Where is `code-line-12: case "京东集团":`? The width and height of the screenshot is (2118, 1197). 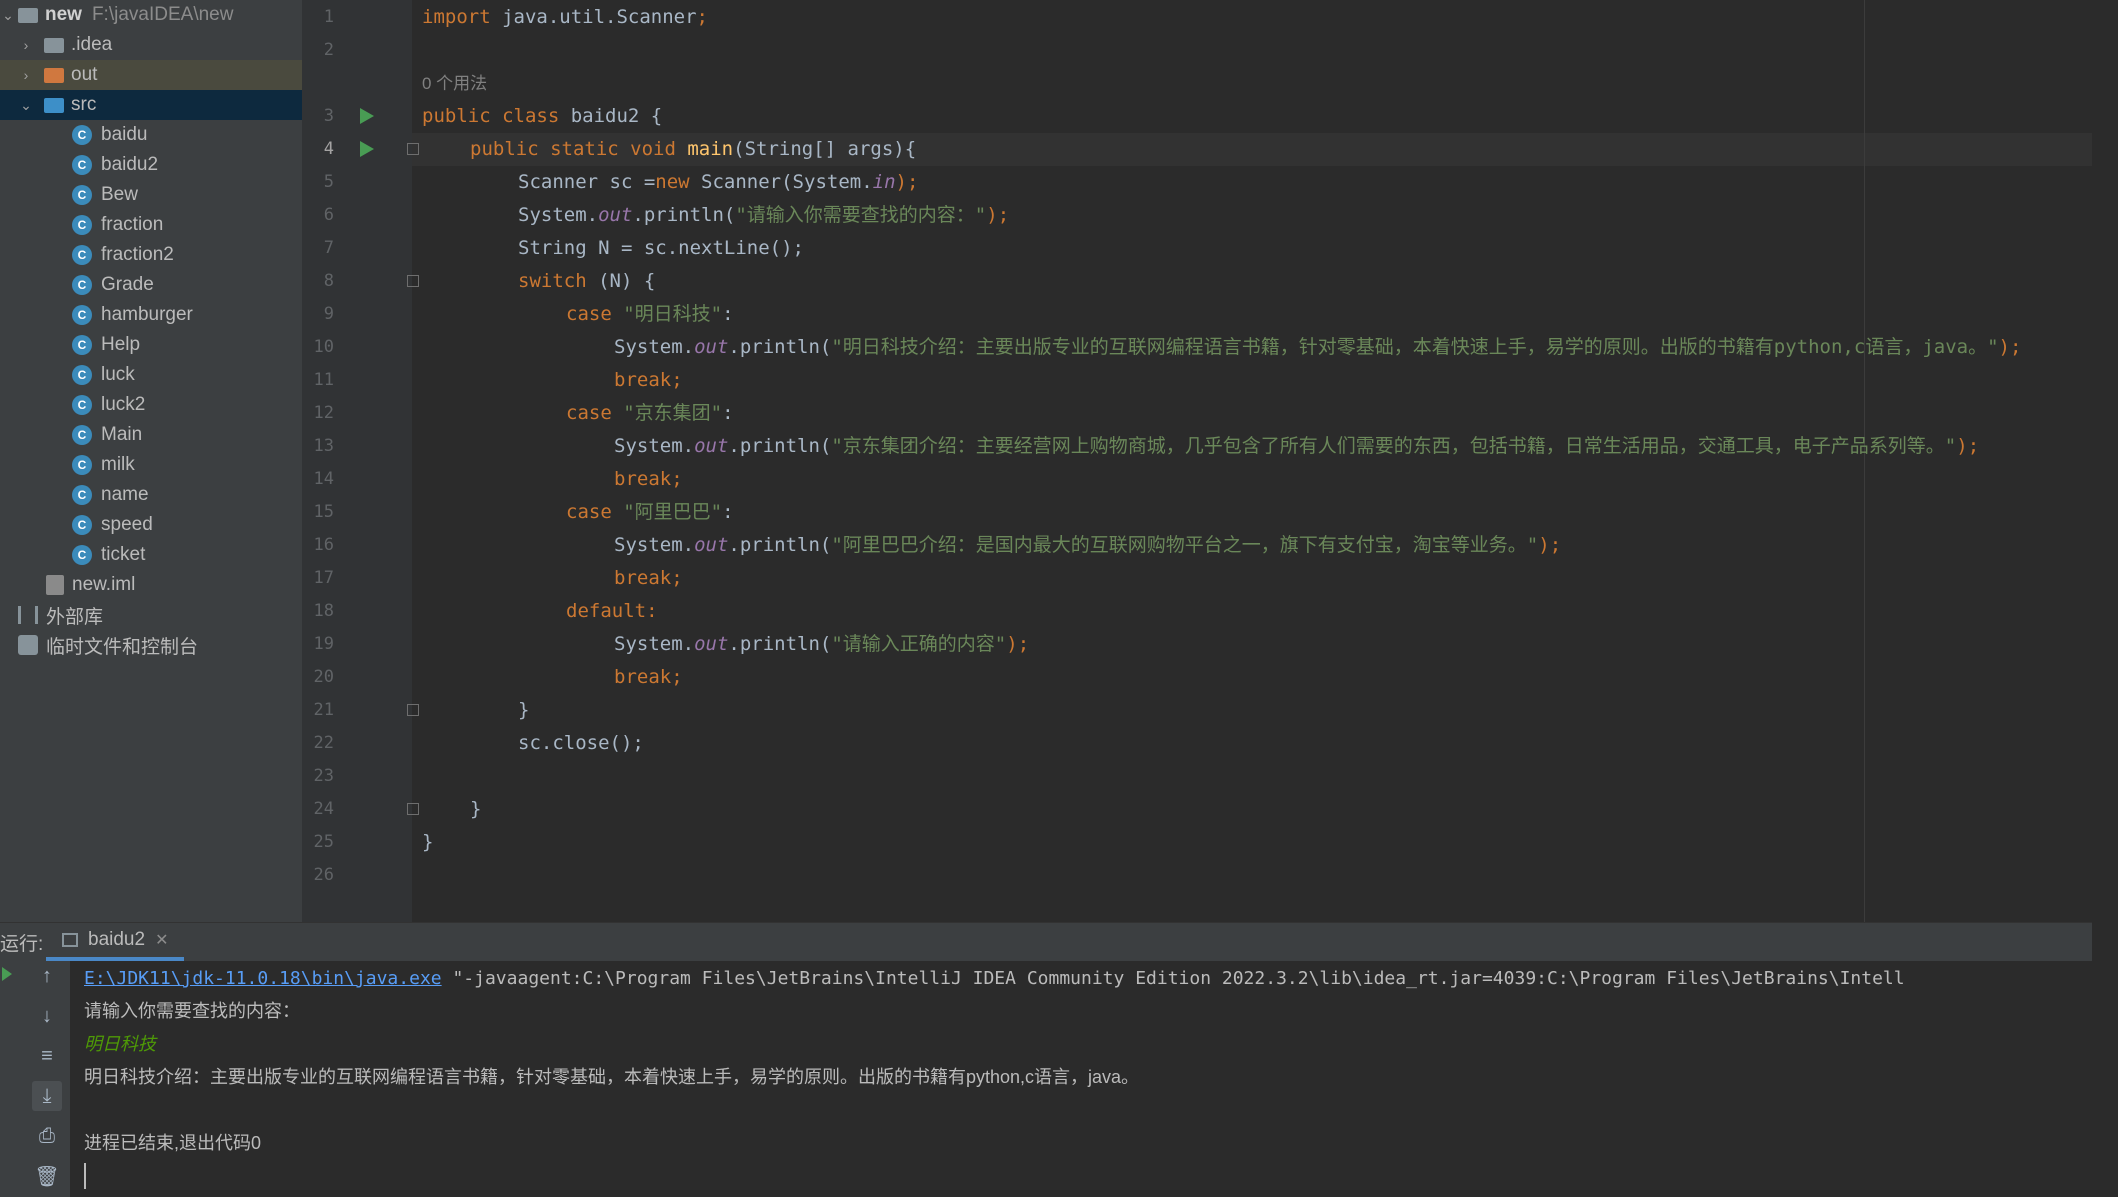 code-line-12: case "京东集团": is located at coordinates (650, 413).